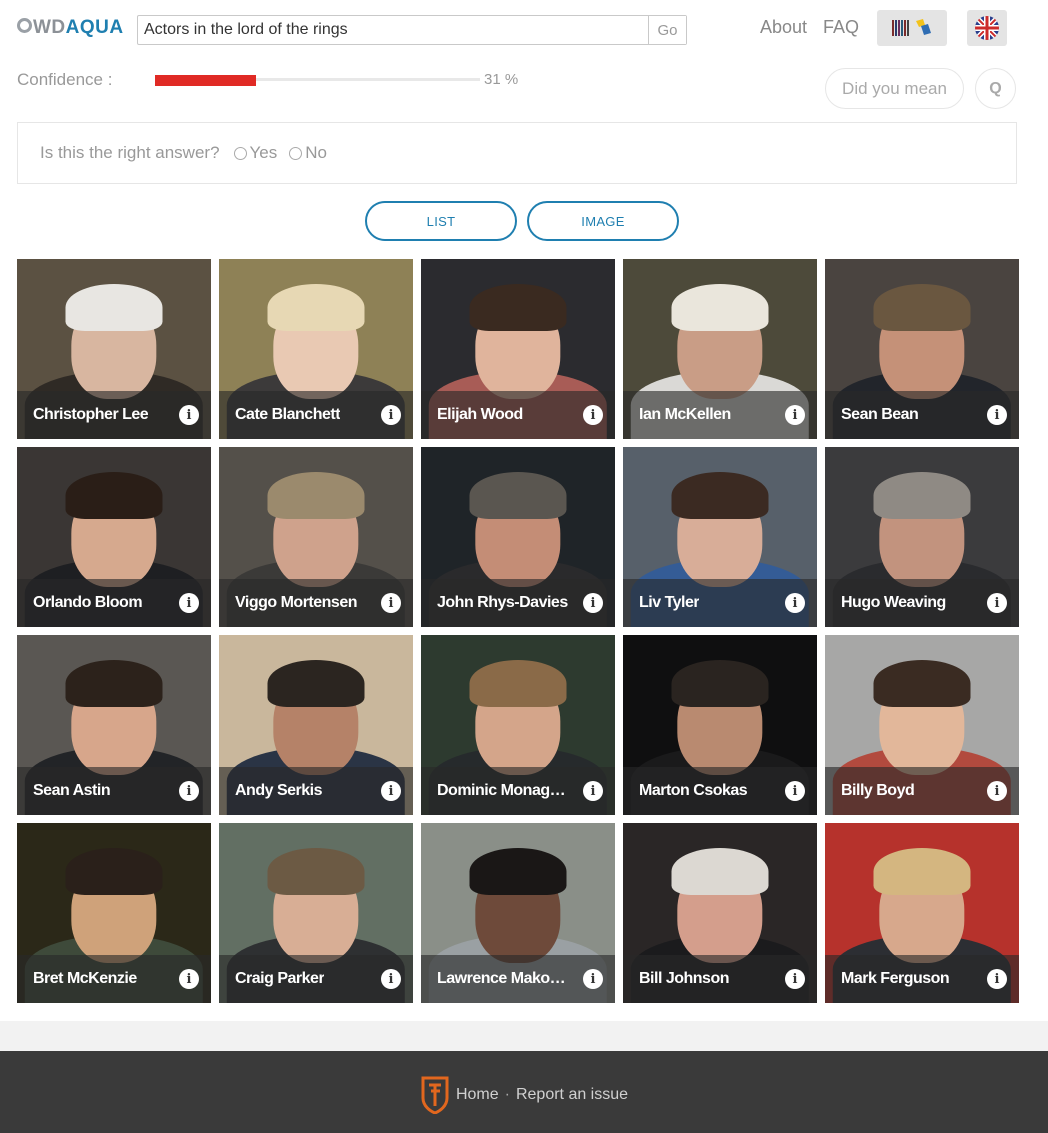  I want to click on wdaqua-logo: WDAQUA, so click(70, 28).